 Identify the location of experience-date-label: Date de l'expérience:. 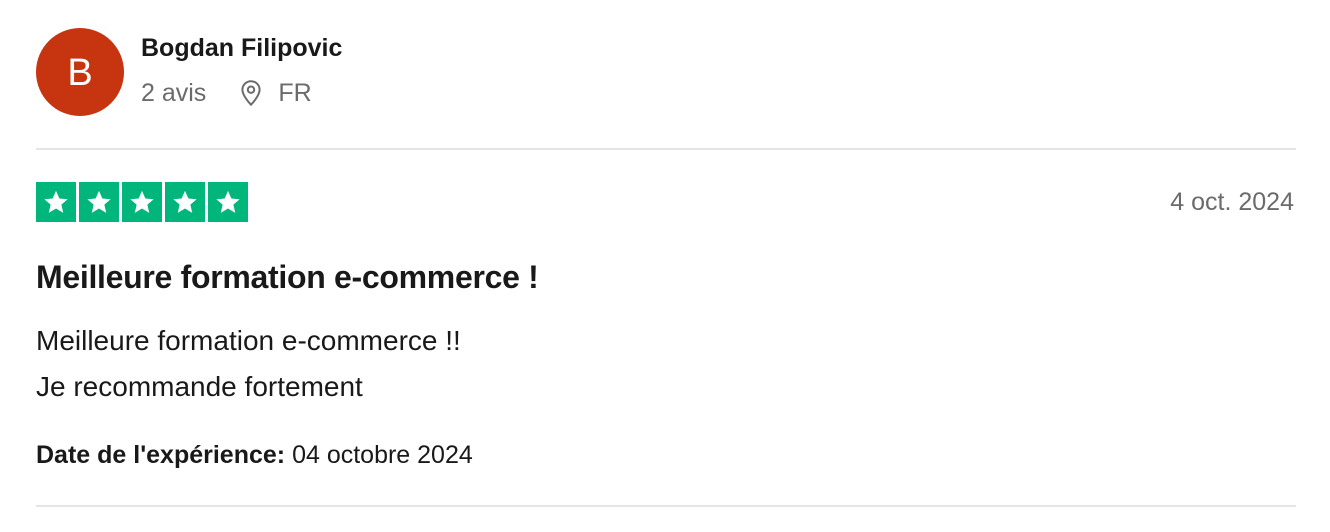
(161, 455).